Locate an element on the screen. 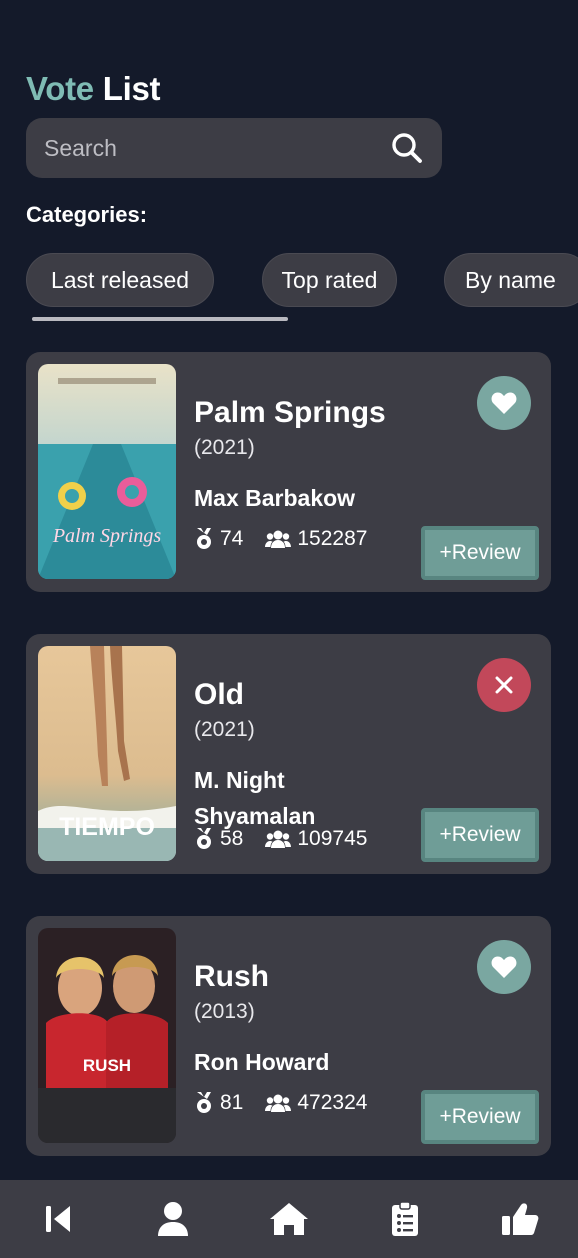  movie-director: Ron Howard is located at coordinates (262, 1062).